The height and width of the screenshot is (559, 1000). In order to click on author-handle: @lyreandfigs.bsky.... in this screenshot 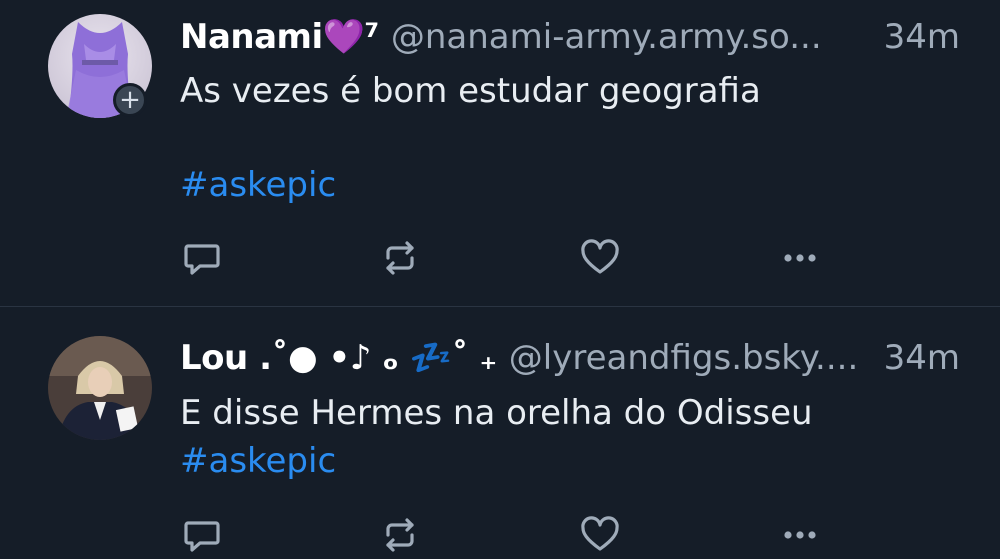, I will do `click(683, 358)`.